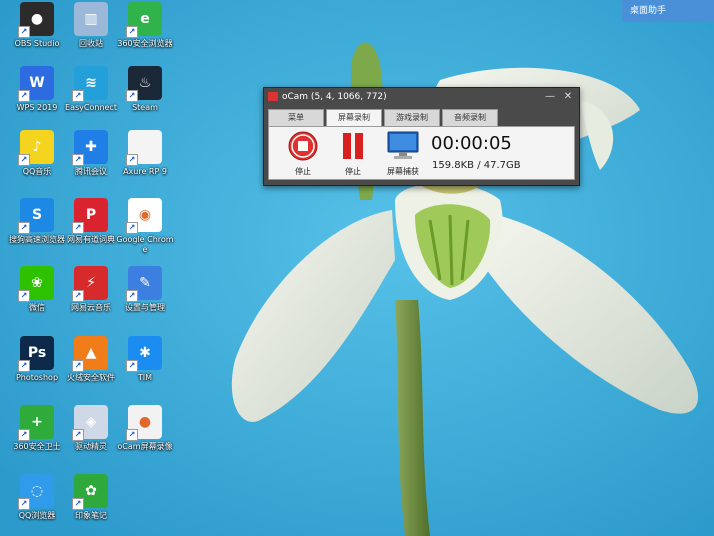  I want to click on desktop-icon: ◉ ↗ Google Chrome, so click(145, 226).